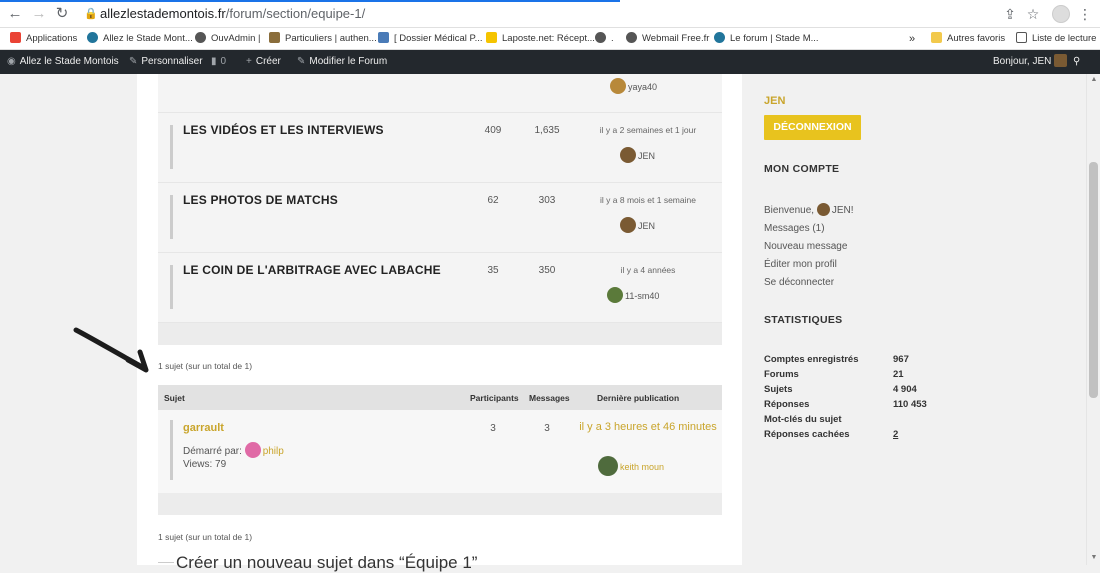 This screenshot has height=573, width=1100. What do you see at coordinates (440, 334) in the screenshot?
I see `forum-list-footer` at bounding box center [440, 334].